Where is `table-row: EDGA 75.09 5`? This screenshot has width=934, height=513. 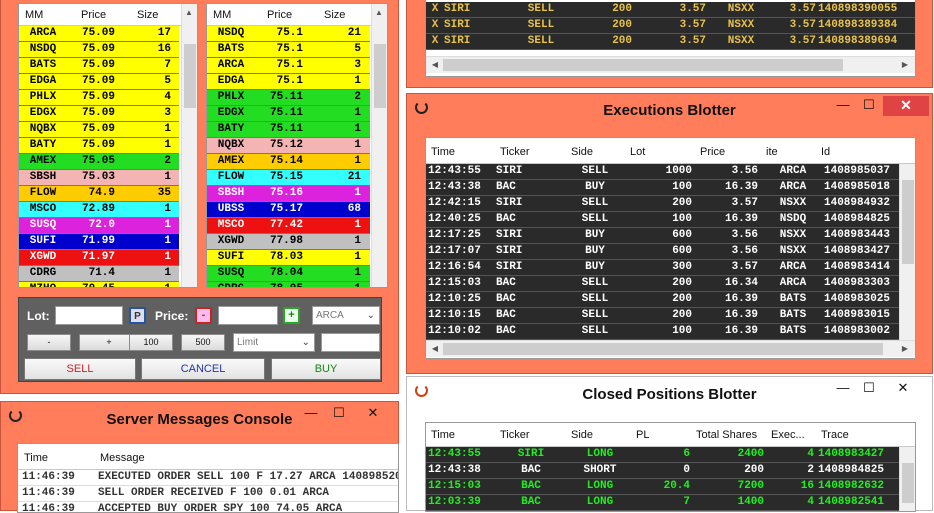 table-row: EDGA 75.09 5 is located at coordinates (99, 82).